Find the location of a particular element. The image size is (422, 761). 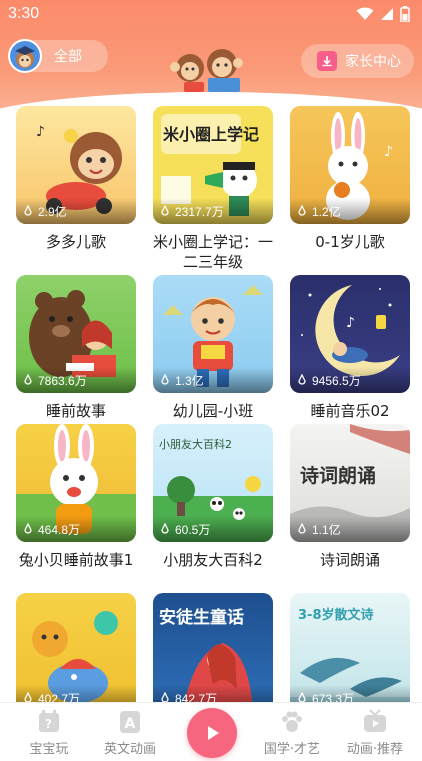

play-count: 1.3亿 is located at coordinates (213, 380).